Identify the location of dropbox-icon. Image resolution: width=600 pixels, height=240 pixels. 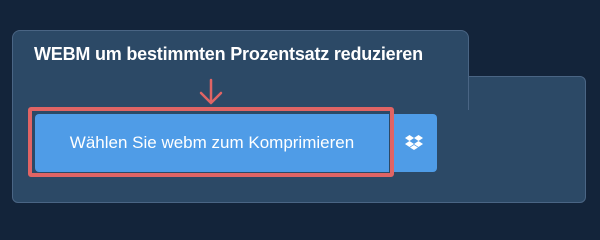
(414, 142).